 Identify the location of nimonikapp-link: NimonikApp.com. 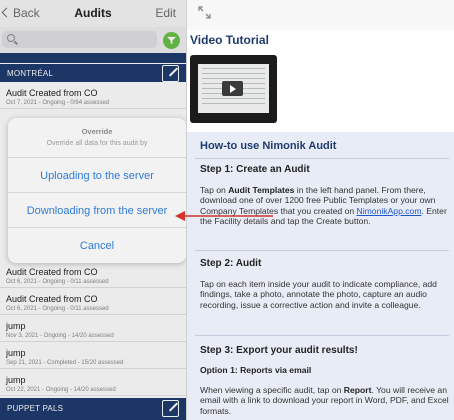
(389, 211).